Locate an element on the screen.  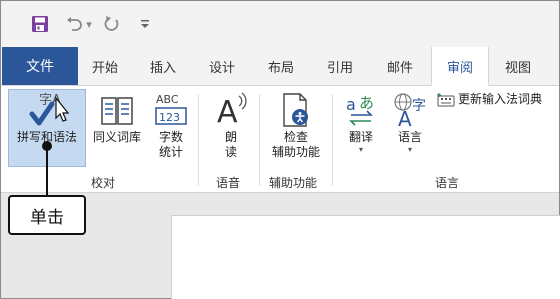
group-label-accessibility: 辅助功能 is located at coordinates (293, 183).